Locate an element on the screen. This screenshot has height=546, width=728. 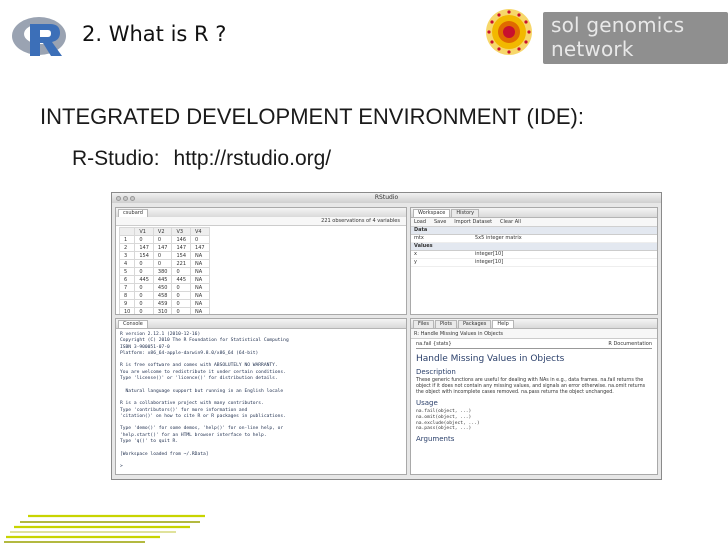
help-topic: R: Handle Missing Values in Objects is located at coordinates (458, 334).